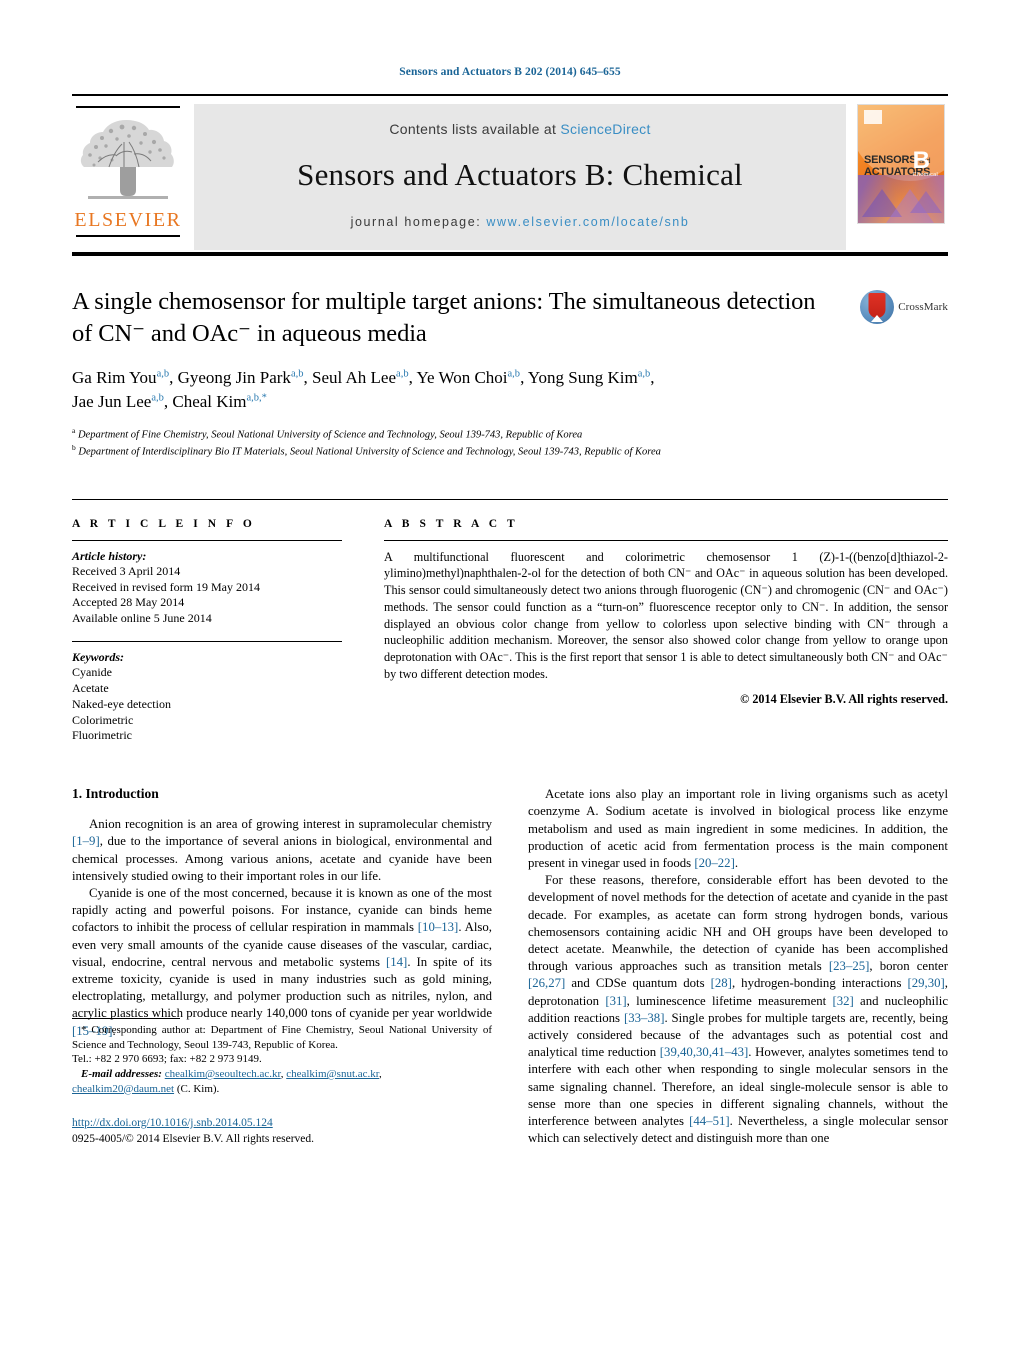 The width and height of the screenshot is (1020, 1351). Describe the element at coordinates (475, 129) in the screenshot. I see `contents-prefix: Contents lists available at` at that location.